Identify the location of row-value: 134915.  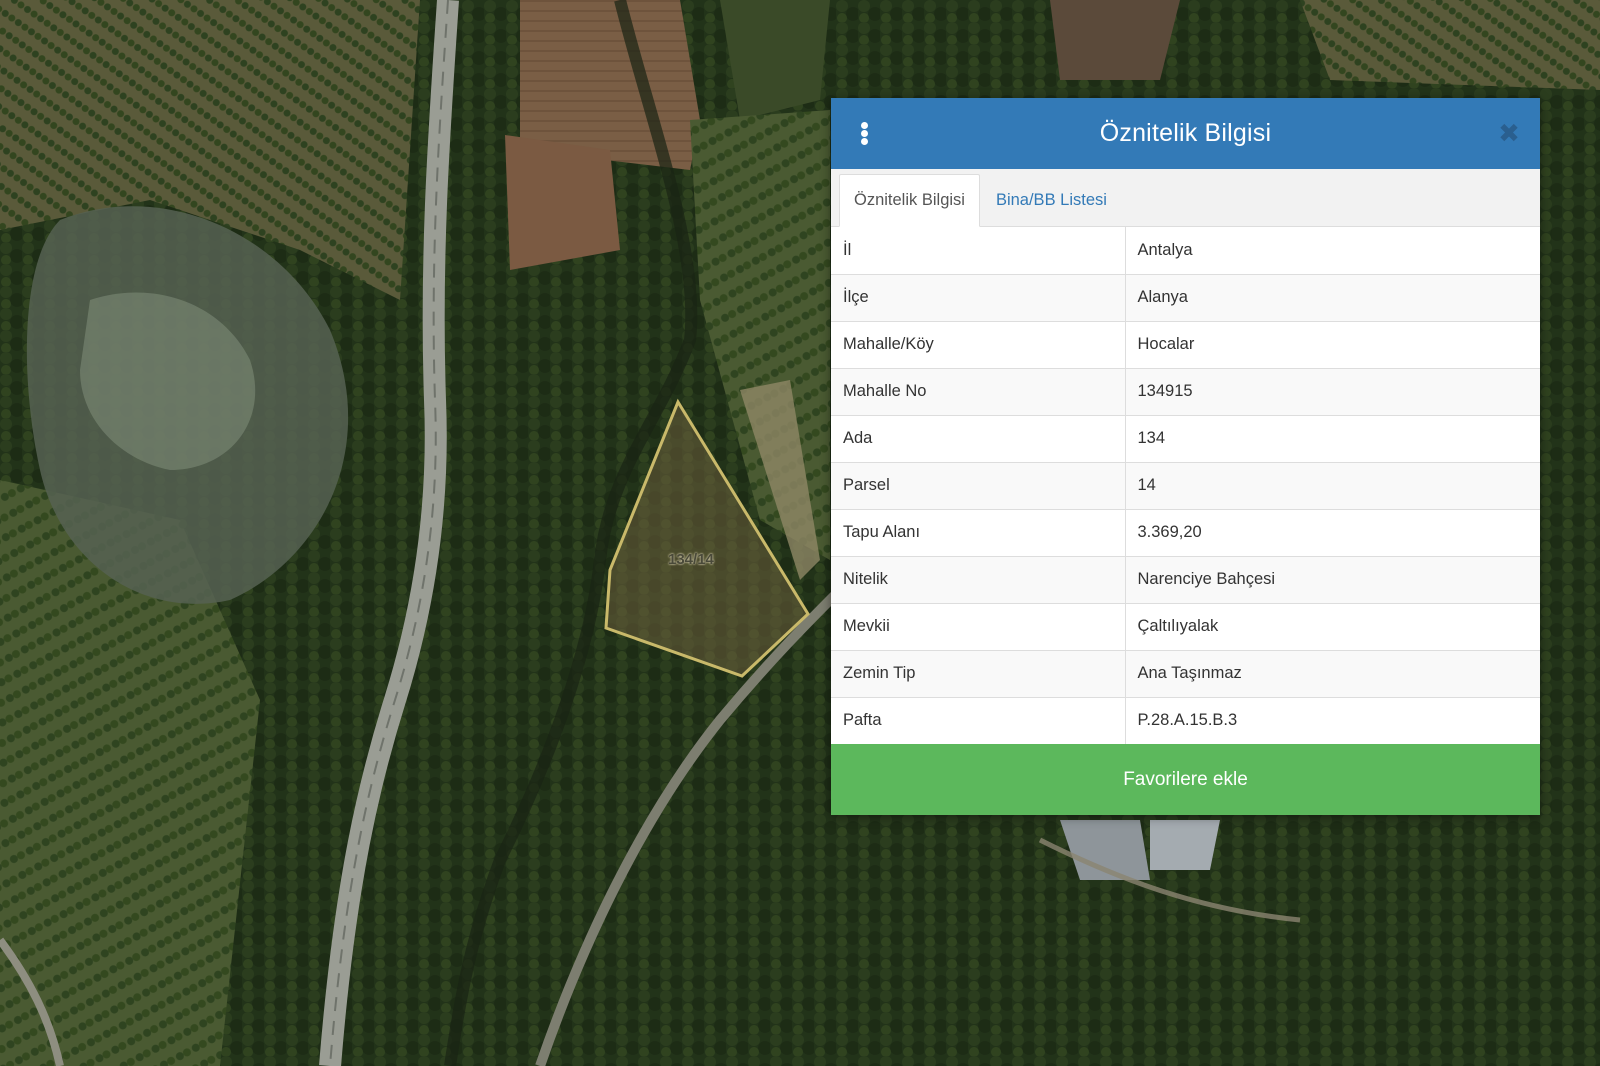
(1332, 391).